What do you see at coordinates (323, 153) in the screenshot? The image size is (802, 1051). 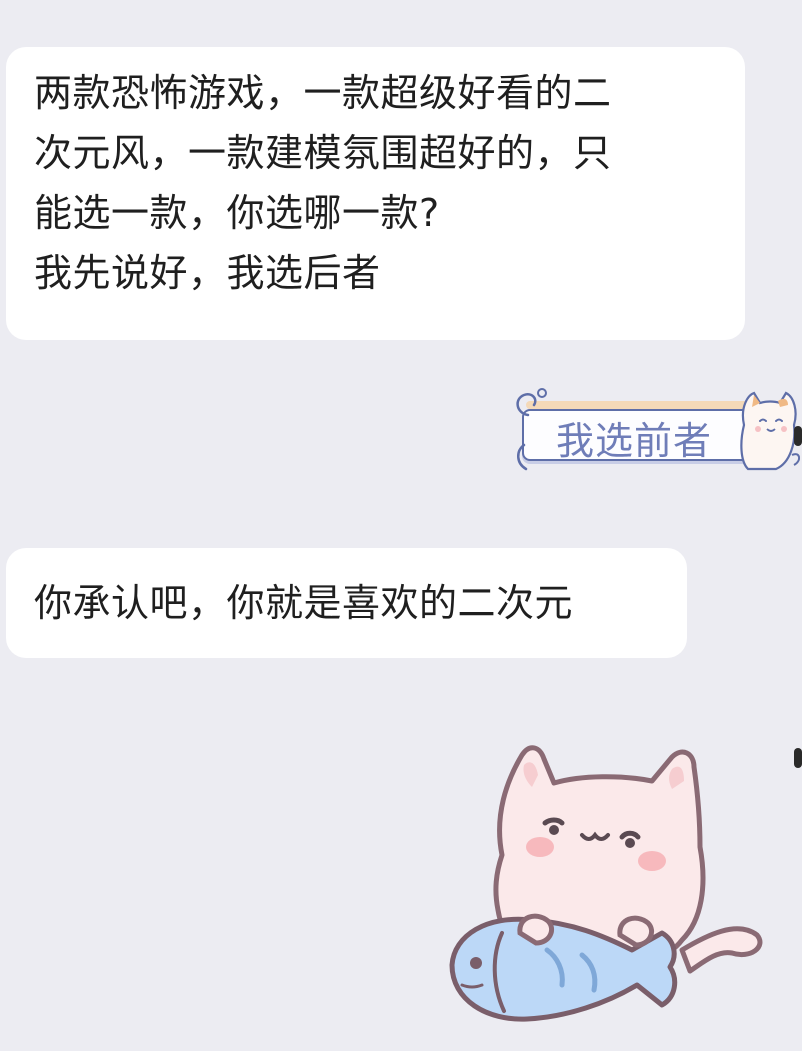 I see `message-line: 次元风，一款建模氛围超好的，只` at bounding box center [323, 153].